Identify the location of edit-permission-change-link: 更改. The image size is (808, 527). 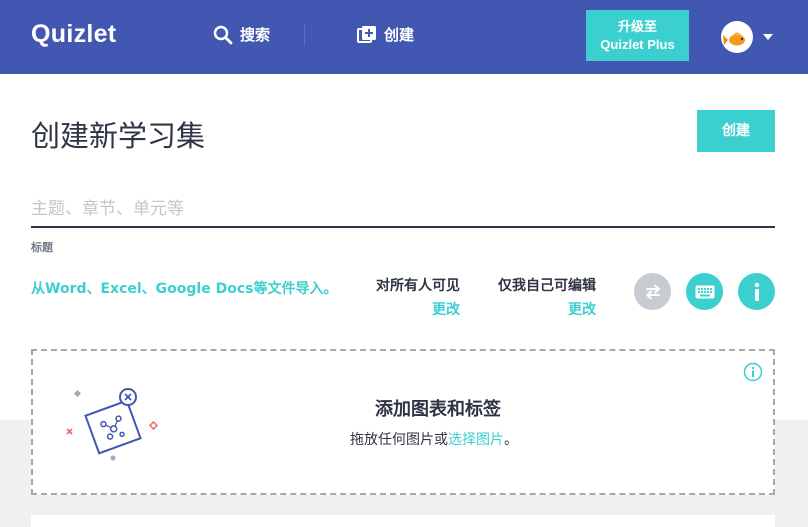
(547, 309).